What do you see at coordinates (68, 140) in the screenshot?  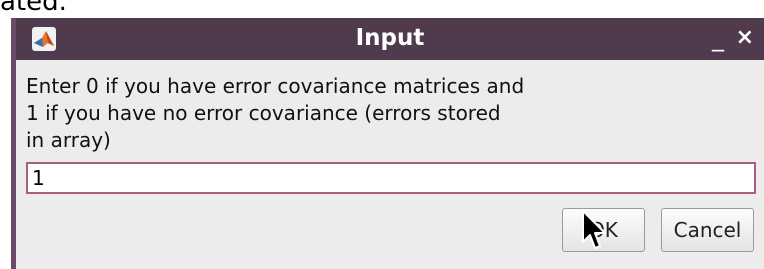 I see `prompt-line: in array)` at bounding box center [68, 140].